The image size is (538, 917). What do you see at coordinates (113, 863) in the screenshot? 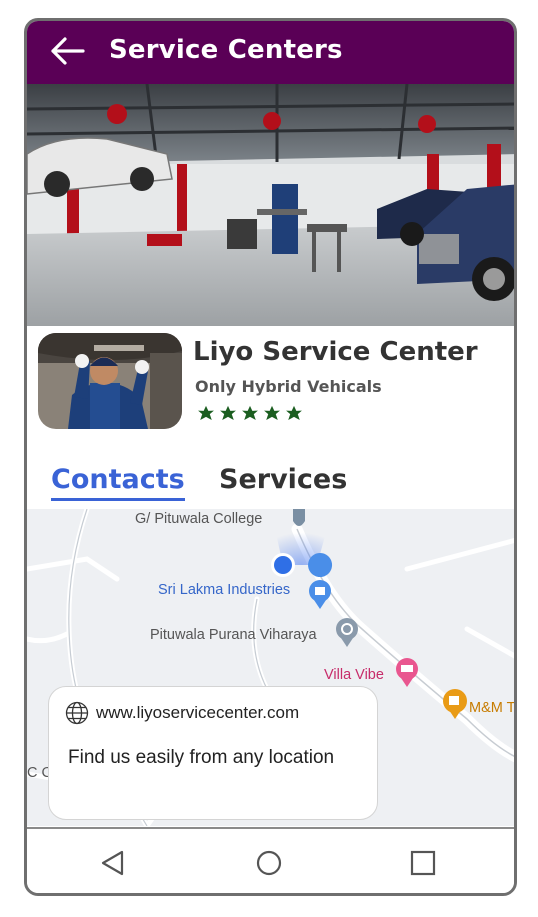
I see `triangle-back-icon` at bounding box center [113, 863].